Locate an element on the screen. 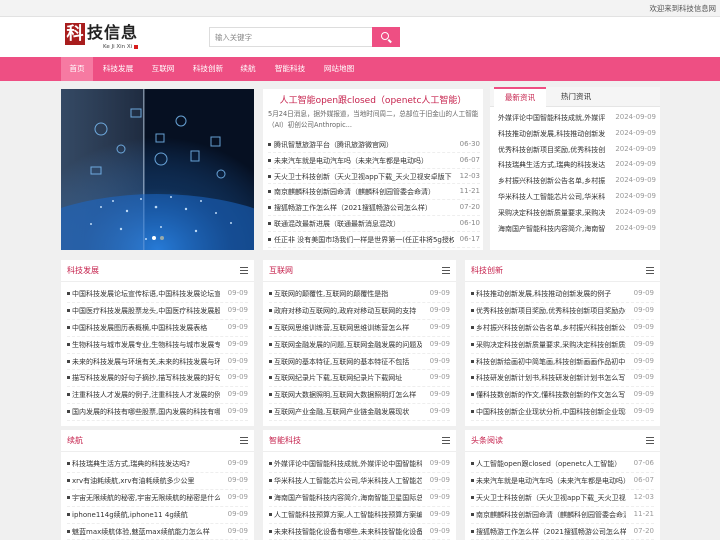 Image resolution: width=720 pixels, height=540 pixels. list-item: 未来的科技发展与环境有关,未来的科技发展与环境 09-09 is located at coordinates (157, 362).